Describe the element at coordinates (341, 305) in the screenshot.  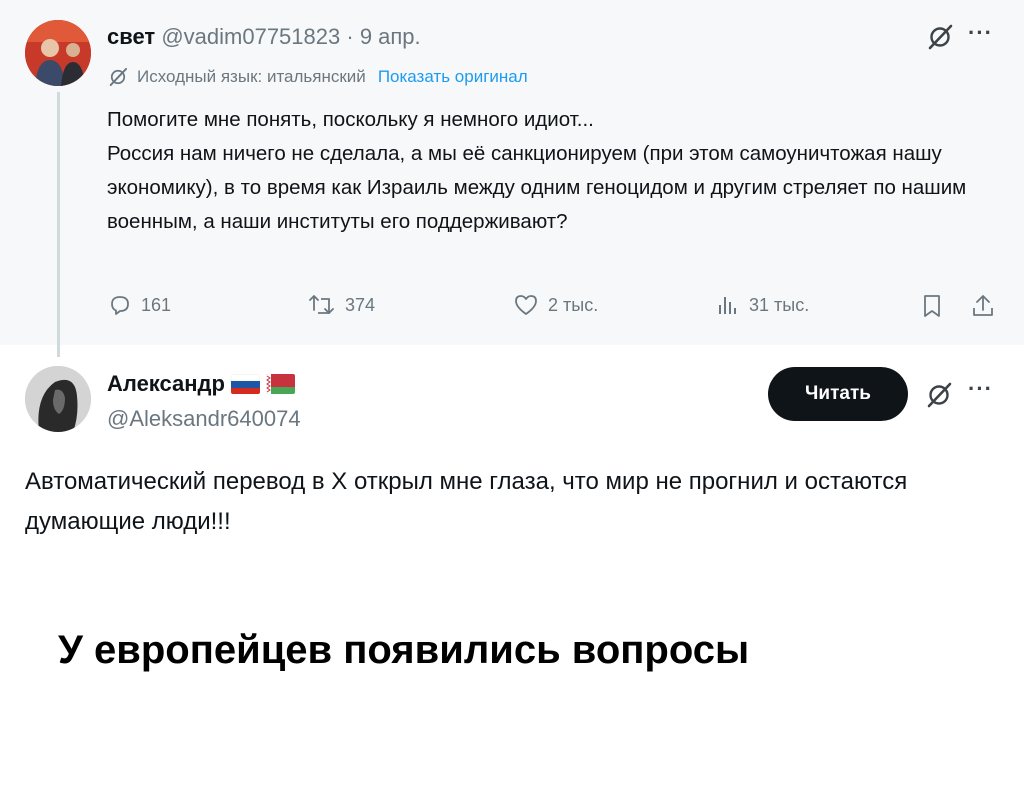
I see `retweet-button: 374` at that location.